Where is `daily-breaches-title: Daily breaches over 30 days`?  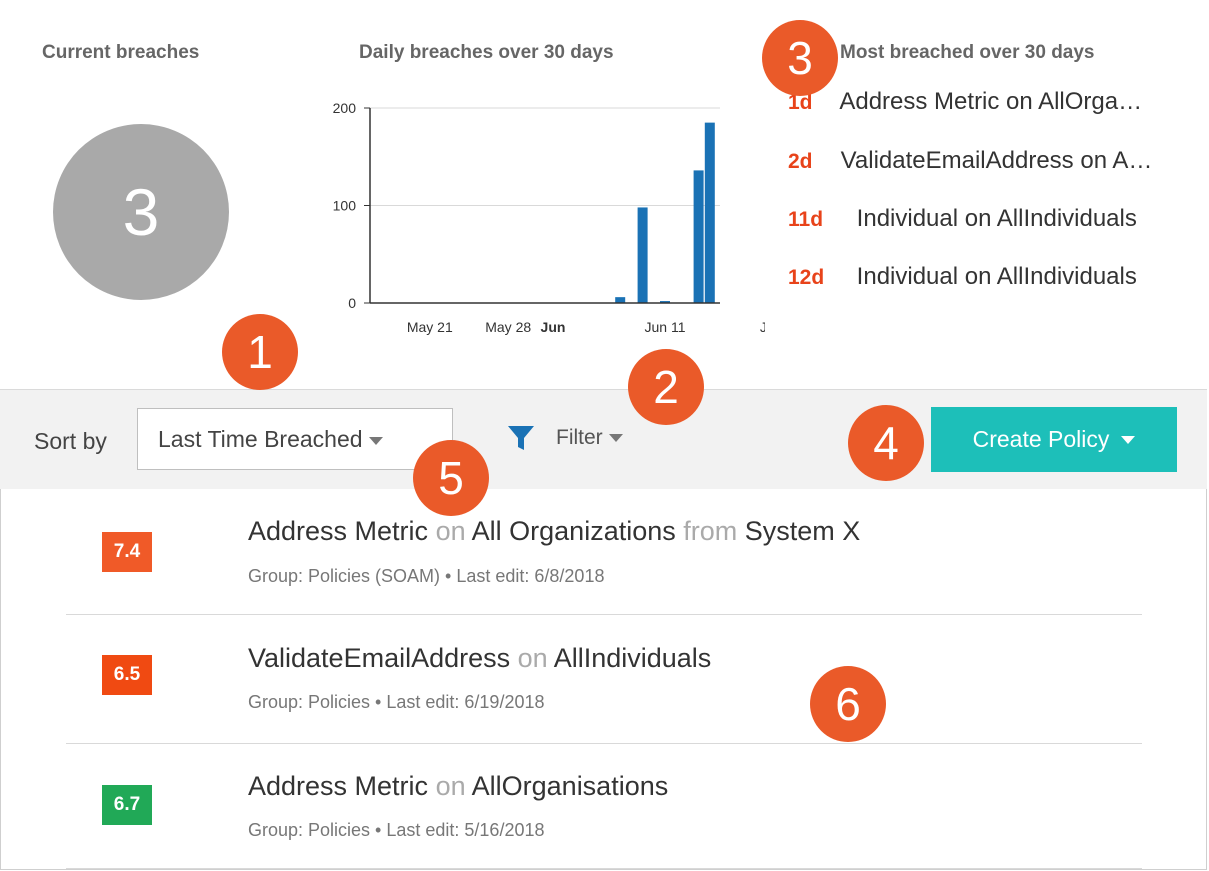
daily-breaches-title: Daily breaches over 30 days is located at coordinates (486, 52).